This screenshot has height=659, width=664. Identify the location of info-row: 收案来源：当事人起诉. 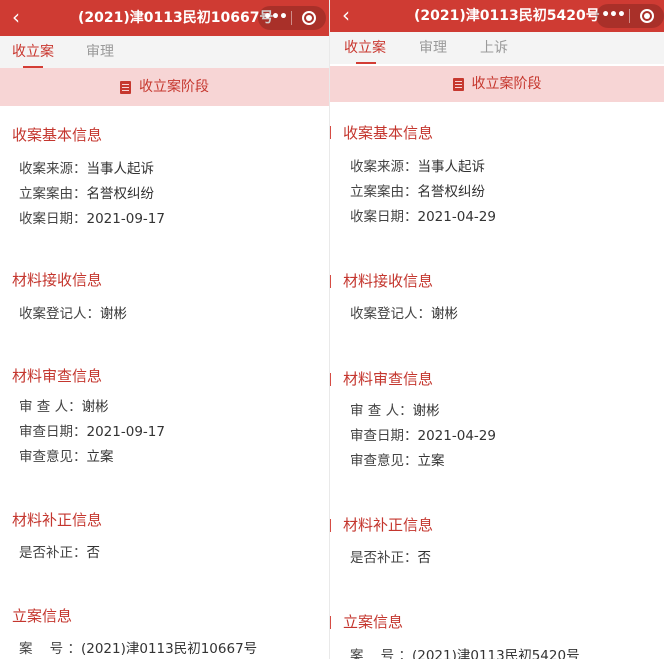
(417, 165).